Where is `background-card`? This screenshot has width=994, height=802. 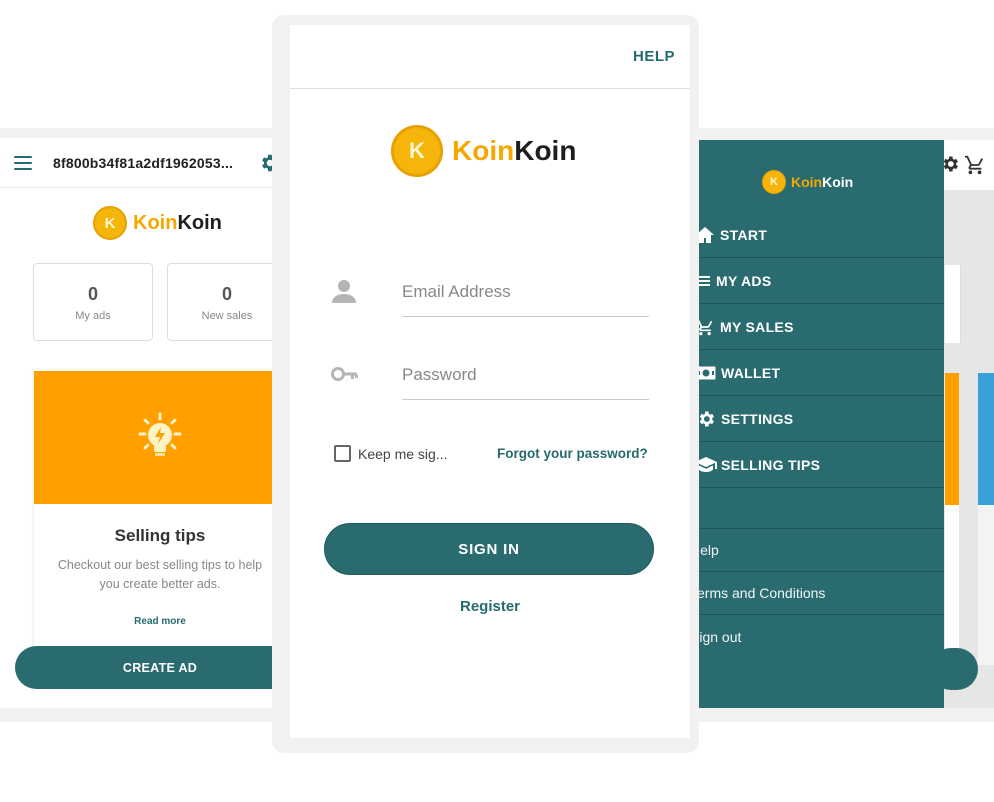 background-card is located at coordinates (953, 304).